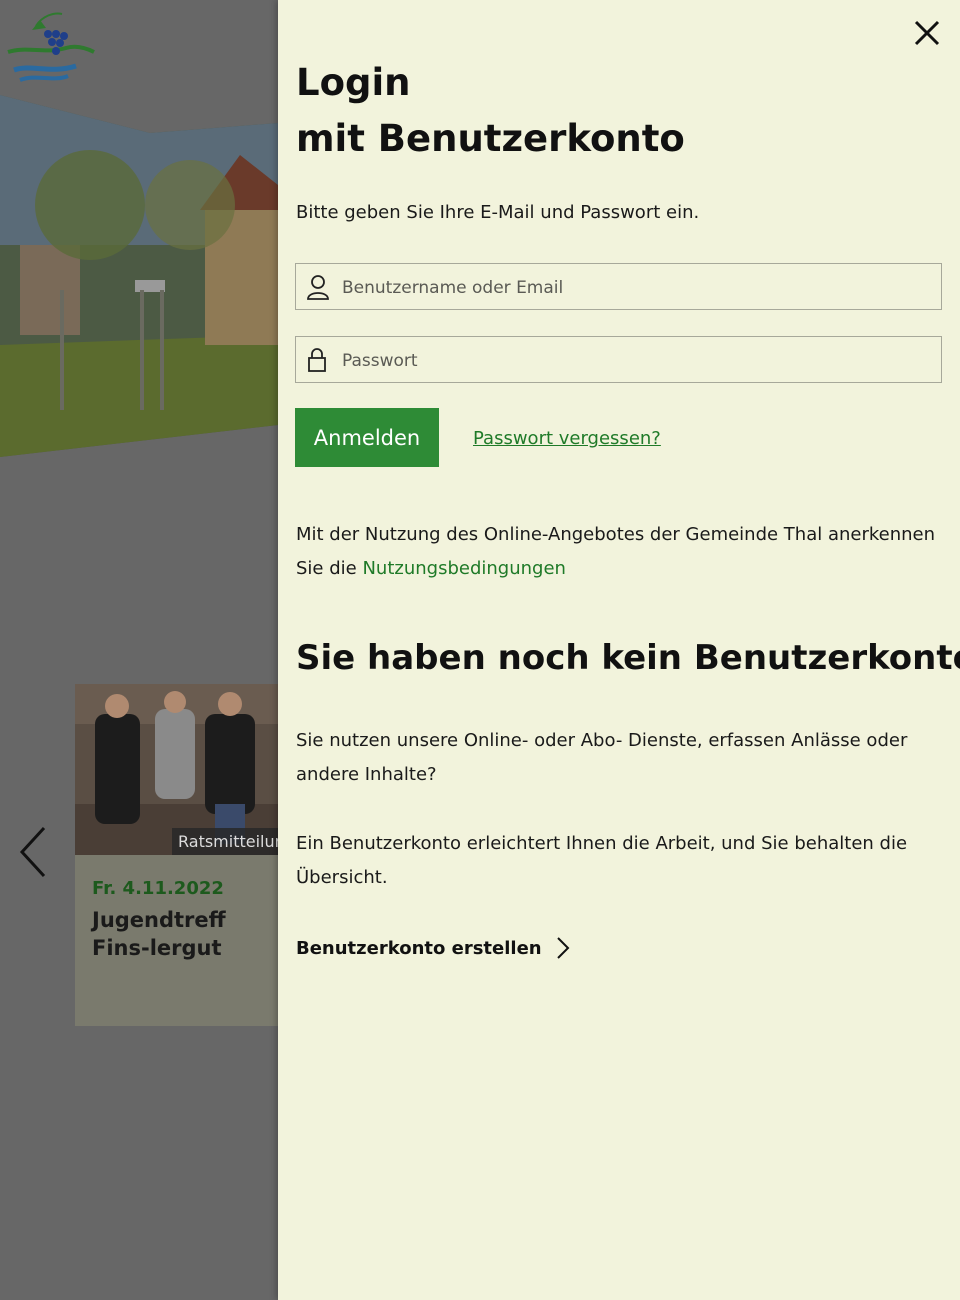 The image size is (960, 1300). Describe the element at coordinates (139, 276) in the screenshot. I see `hero-image` at that location.